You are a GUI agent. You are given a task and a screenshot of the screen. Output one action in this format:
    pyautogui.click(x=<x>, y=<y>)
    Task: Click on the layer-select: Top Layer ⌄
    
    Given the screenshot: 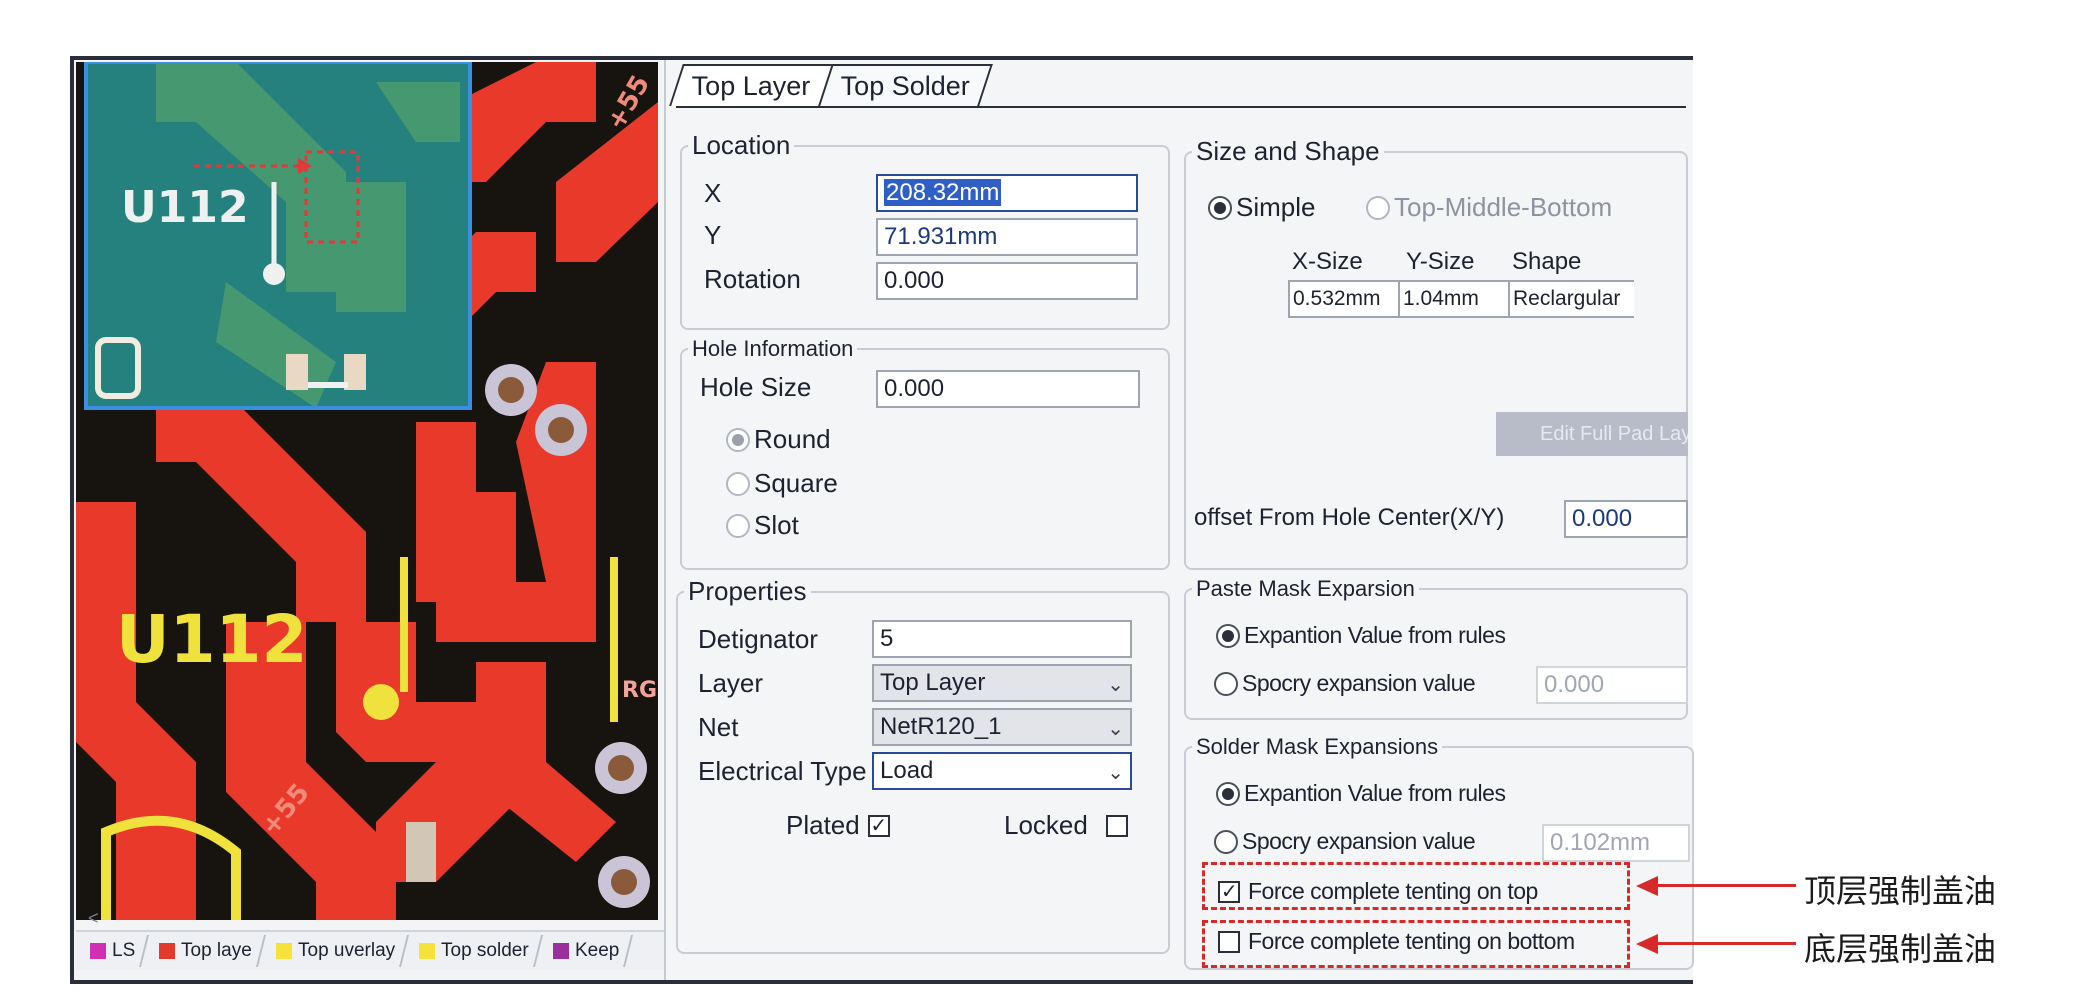 What is the action you would take?
    pyautogui.click(x=1002, y=683)
    